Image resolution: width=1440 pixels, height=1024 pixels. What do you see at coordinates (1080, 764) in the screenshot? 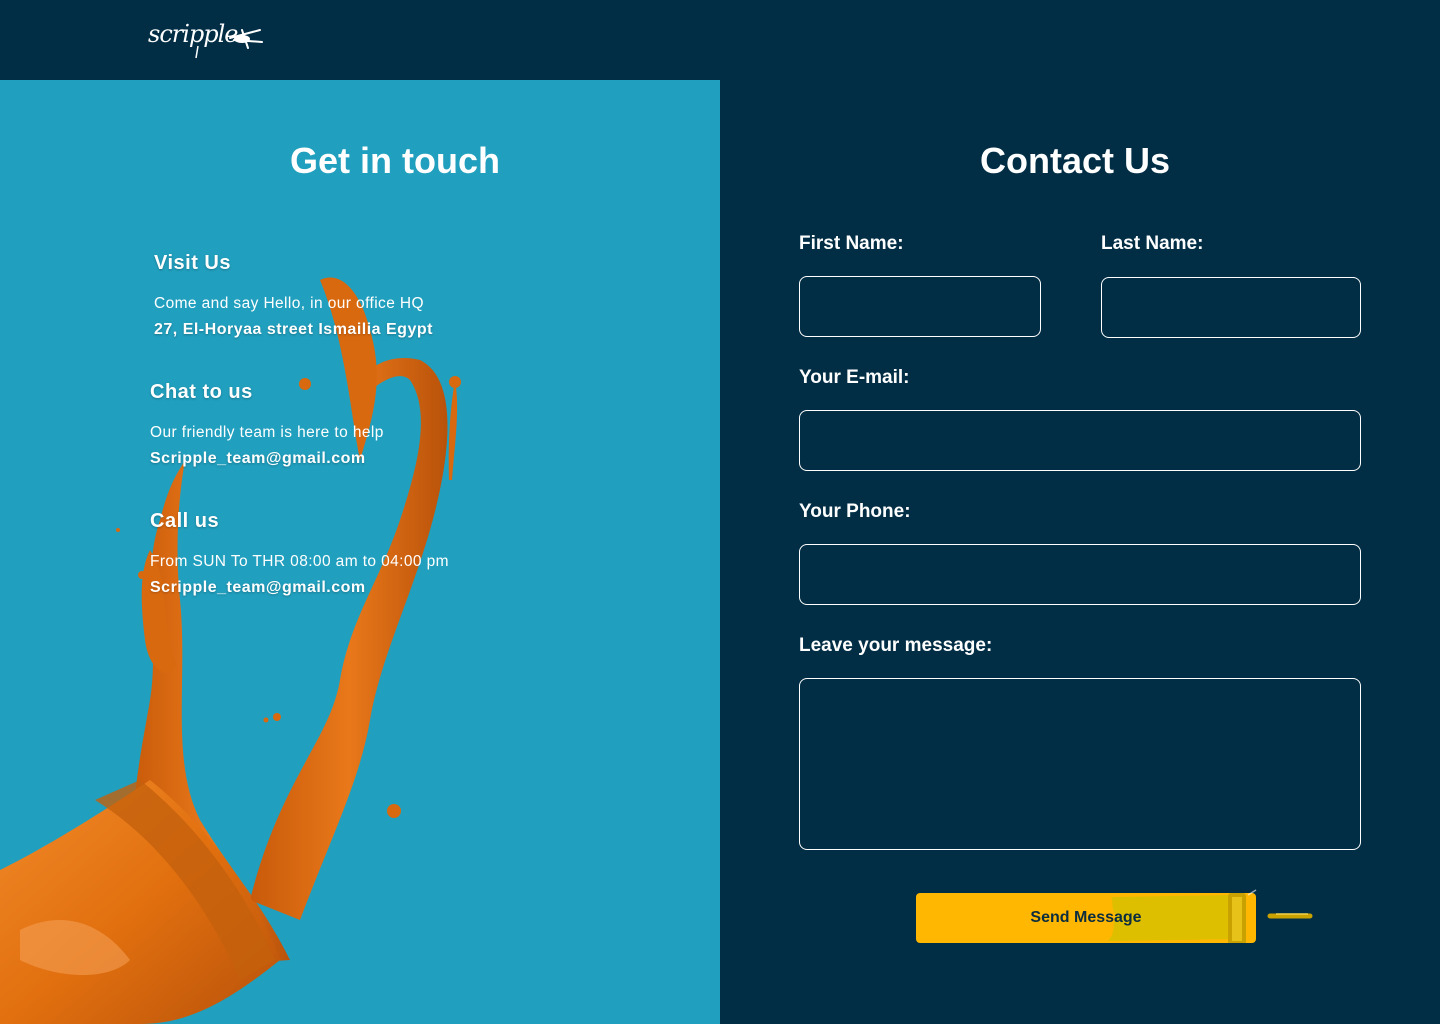
I see `message-textarea` at bounding box center [1080, 764].